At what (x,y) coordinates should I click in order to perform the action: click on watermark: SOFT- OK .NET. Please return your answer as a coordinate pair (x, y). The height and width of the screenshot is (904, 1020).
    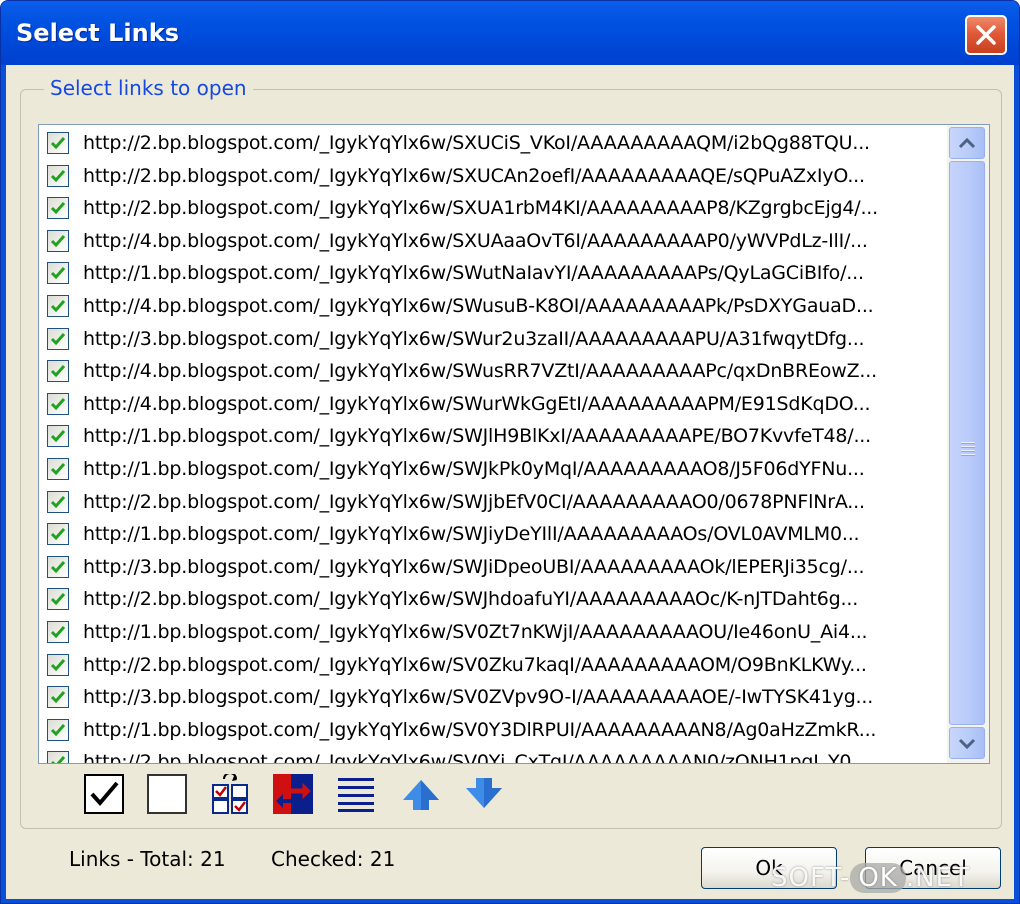
    Looking at the image, I should click on (870, 878).